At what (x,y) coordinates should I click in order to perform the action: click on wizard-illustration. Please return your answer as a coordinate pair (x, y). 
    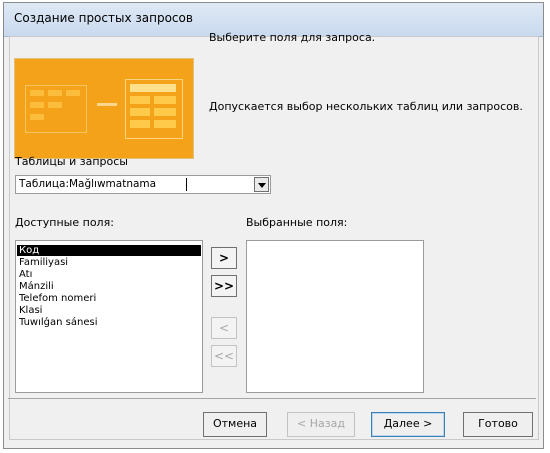
    Looking at the image, I should click on (104, 108).